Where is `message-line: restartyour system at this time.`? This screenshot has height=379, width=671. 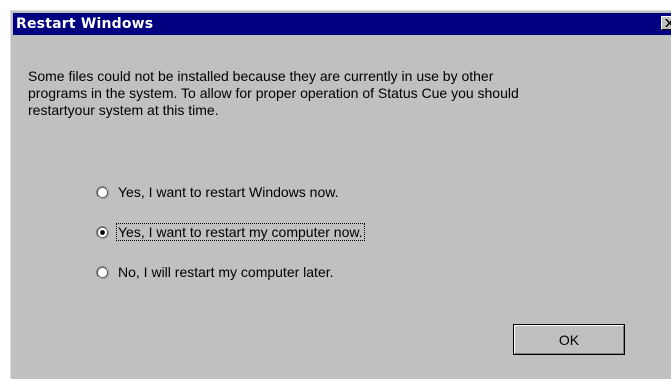 message-line: restartyour system at this time. is located at coordinates (123, 110).